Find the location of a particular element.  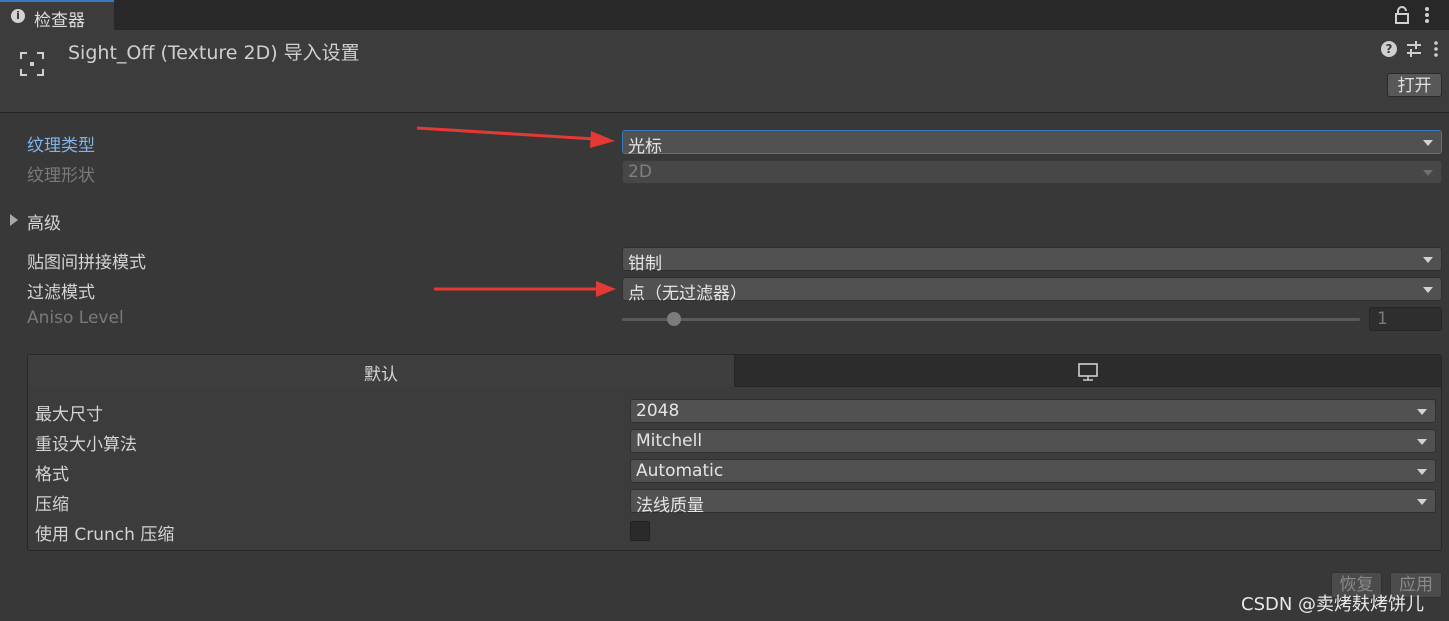

foldout-arrow-icon is located at coordinates (14, 220).